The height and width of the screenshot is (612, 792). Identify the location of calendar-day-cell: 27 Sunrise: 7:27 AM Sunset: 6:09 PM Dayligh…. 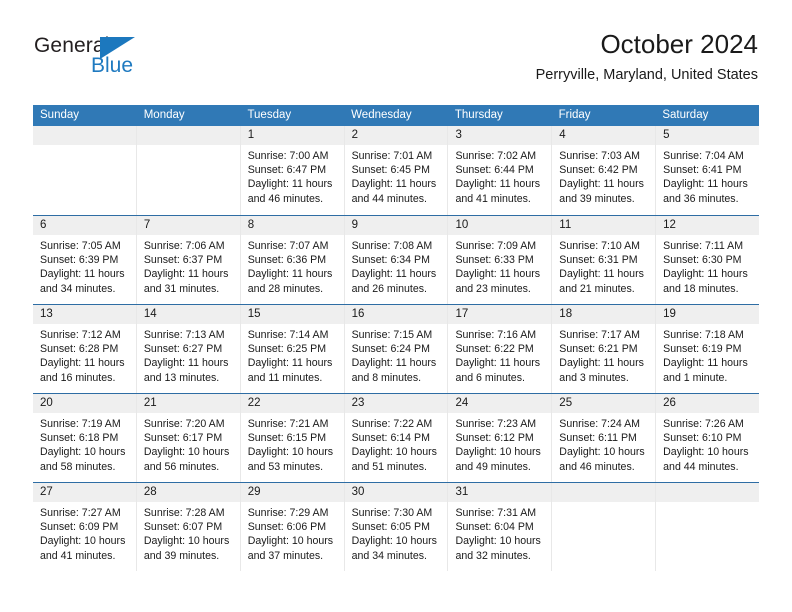
(85, 527).